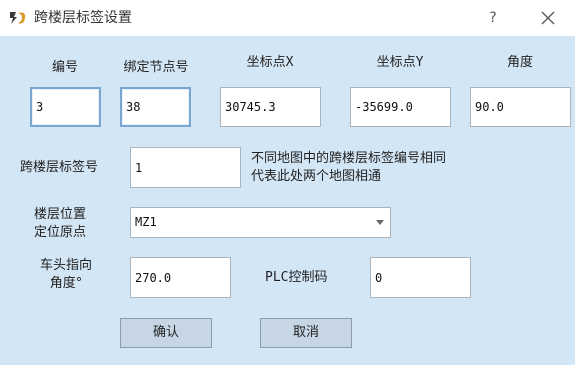 The height and width of the screenshot is (365, 575). What do you see at coordinates (493, 18) in the screenshot?
I see `help-button: ?` at bounding box center [493, 18].